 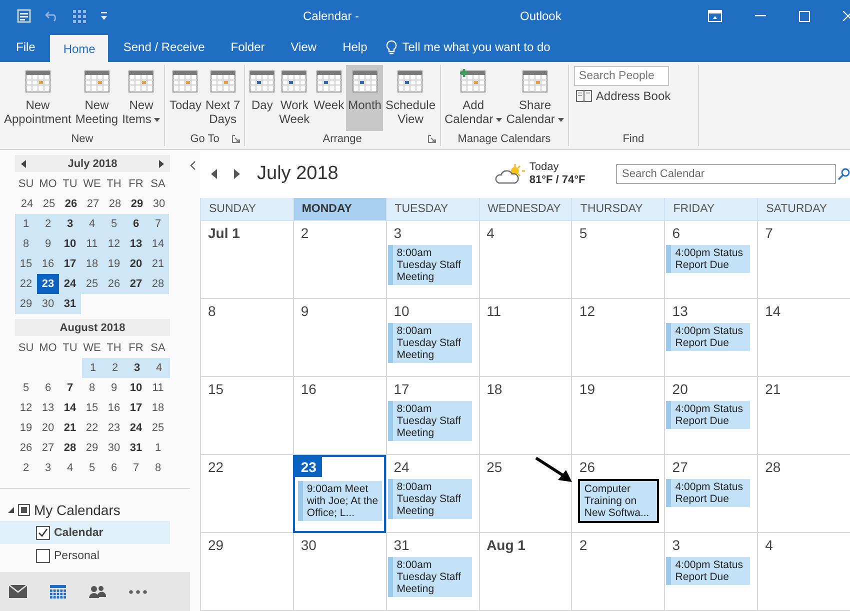 What do you see at coordinates (476, 47) in the screenshot?
I see `tell-me-search: Tell me what you want to do` at bounding box center [476, 47].